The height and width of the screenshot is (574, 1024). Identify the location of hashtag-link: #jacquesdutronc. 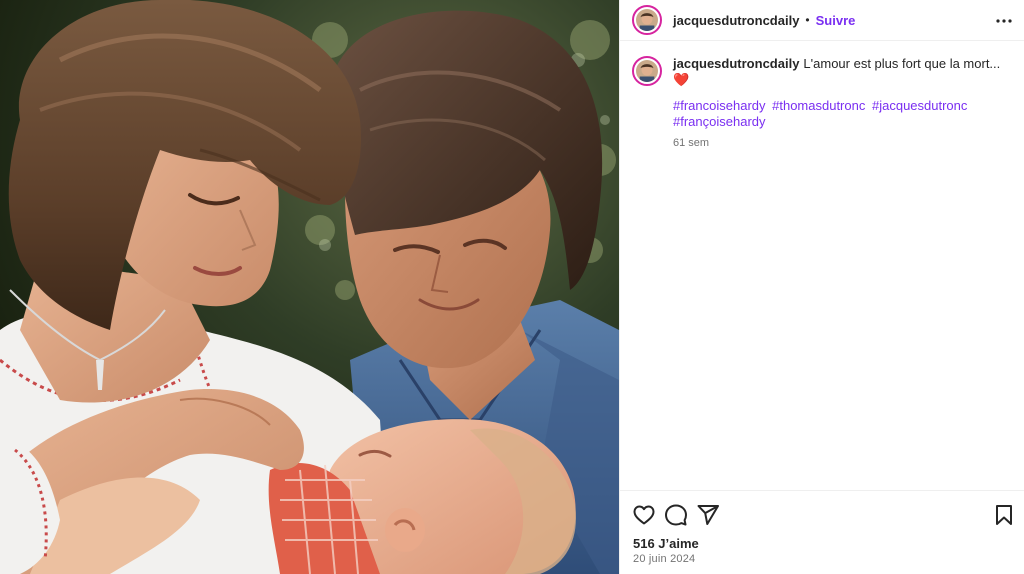
(919, 105).